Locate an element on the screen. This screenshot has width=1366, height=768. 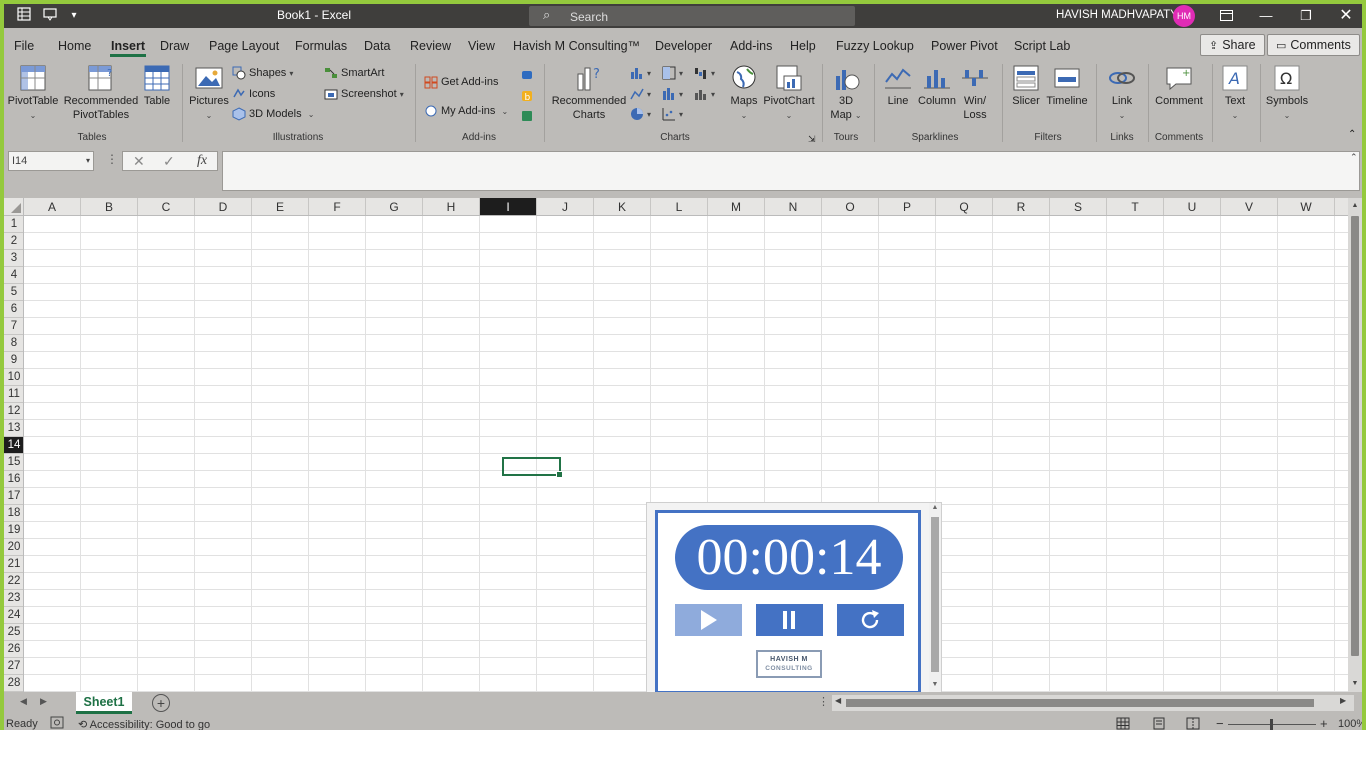
tab-home: Home is located at coordinates (74, 46).